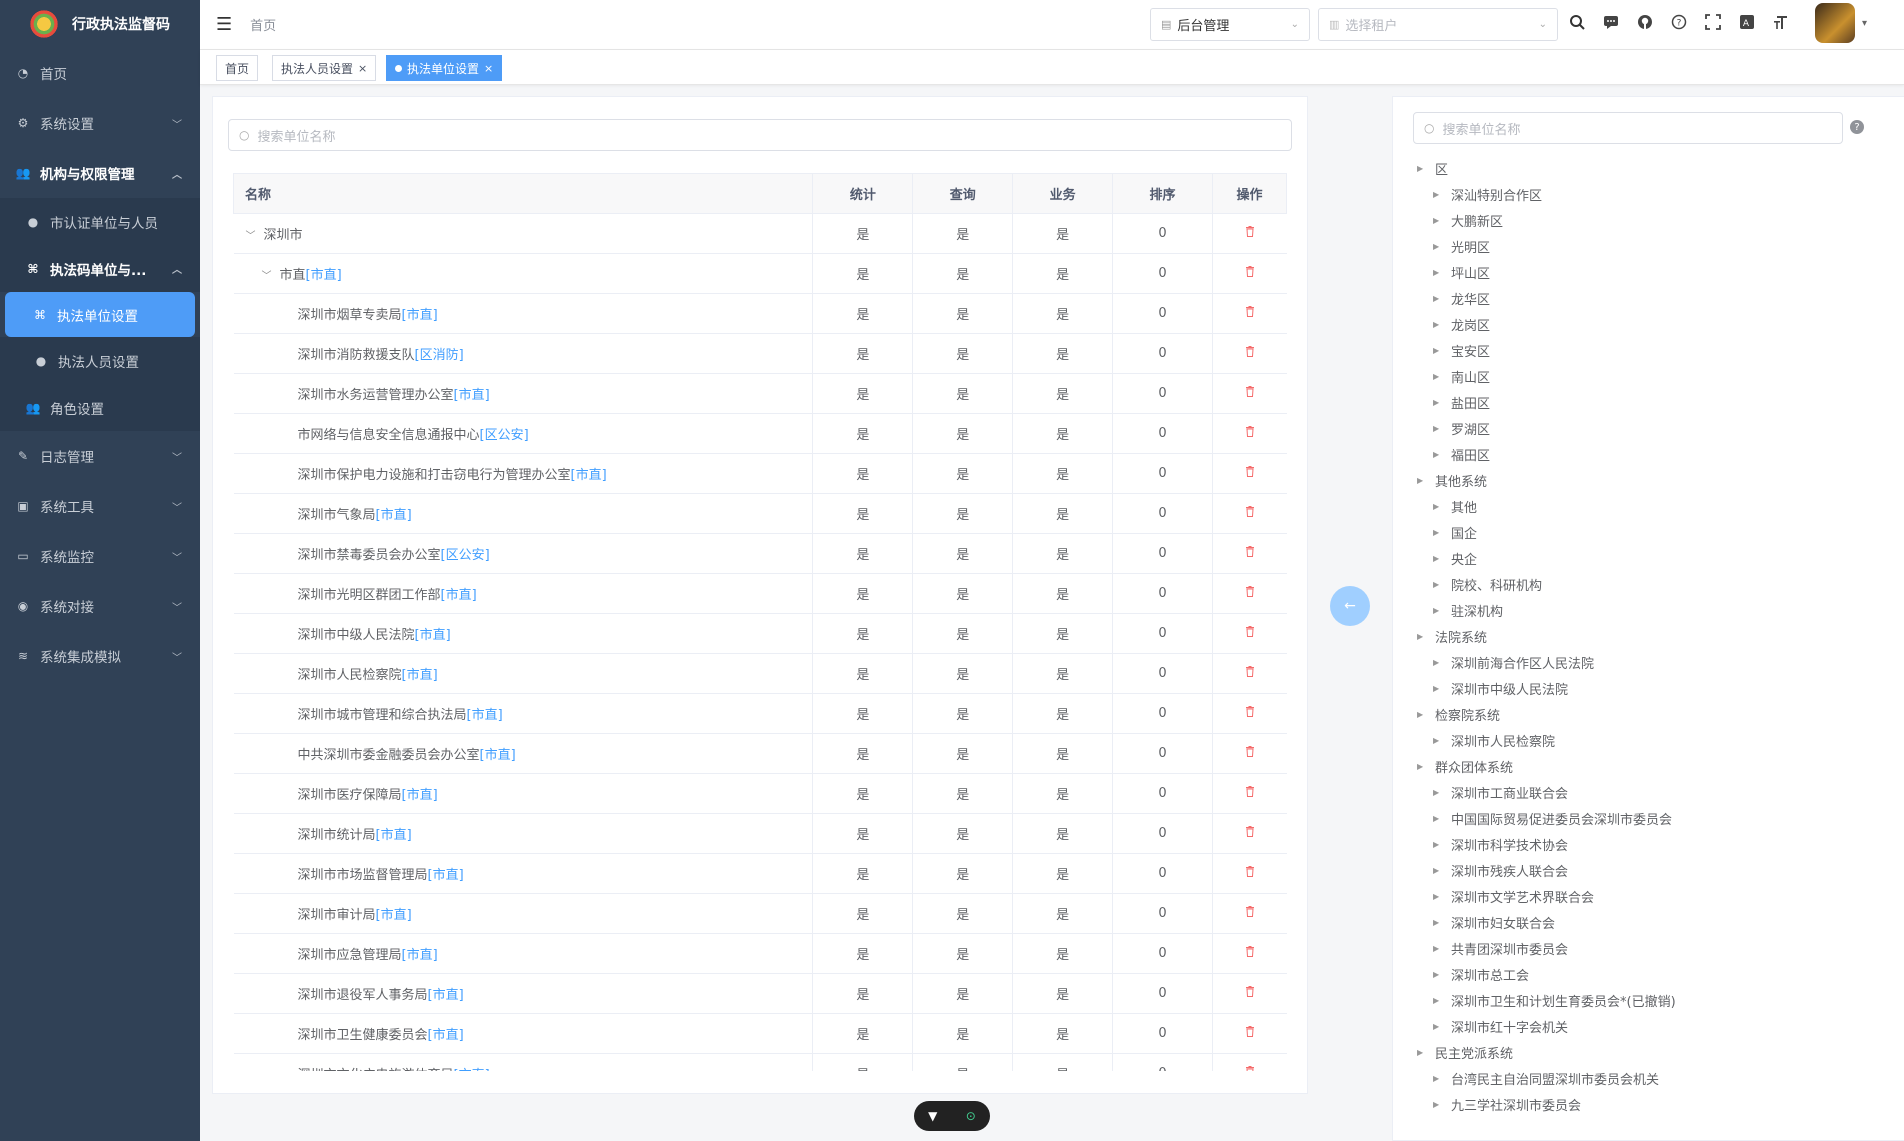 This screenshot has width=1904, height=1141. I want to click on close-icon: ×, so click(362, 68).